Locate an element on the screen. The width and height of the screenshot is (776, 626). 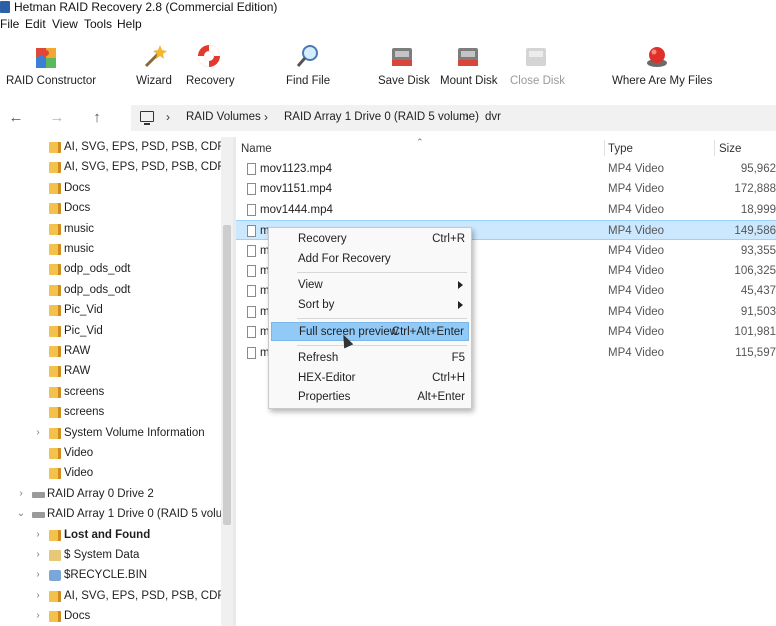
forward-button: → is located at coordinates (57, 118).